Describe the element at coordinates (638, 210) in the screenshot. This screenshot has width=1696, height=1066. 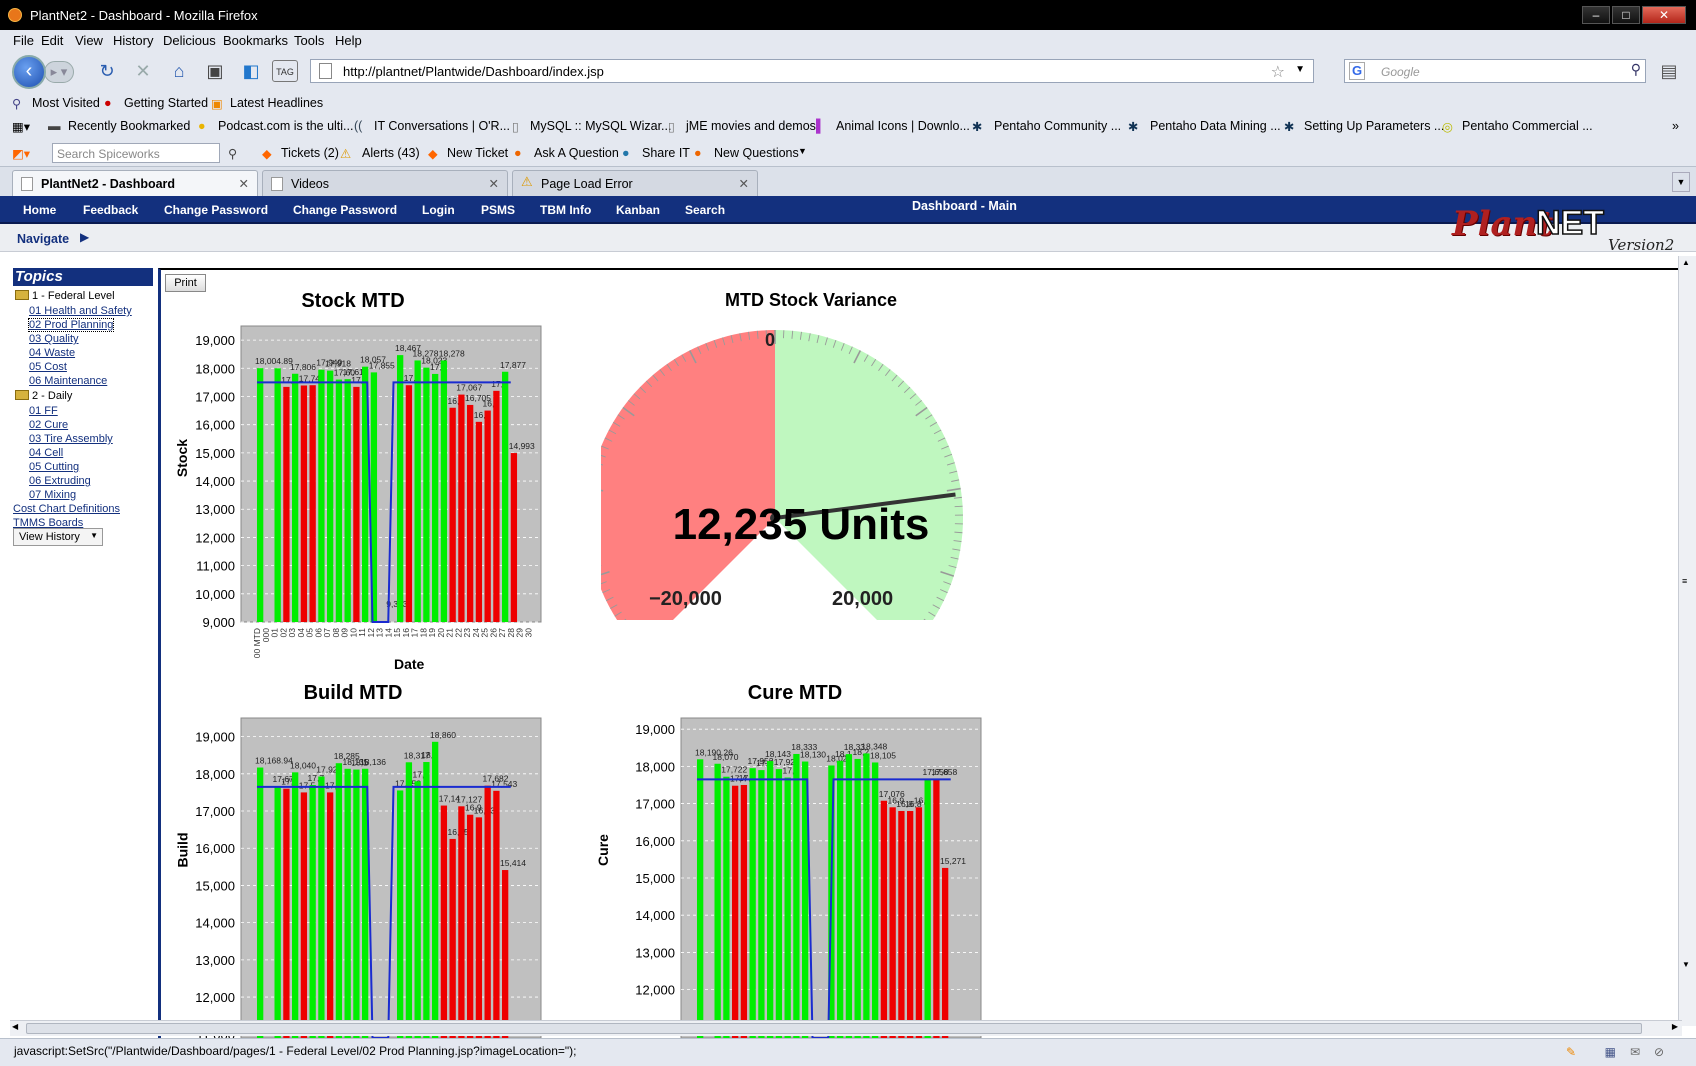
I see `nav-kanban: Kanban` at that location.